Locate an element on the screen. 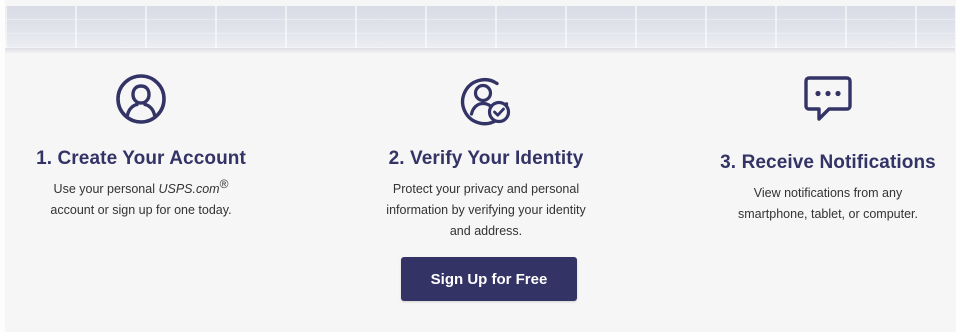  brand-name: USPS.com is located at coordinates (189, 189).